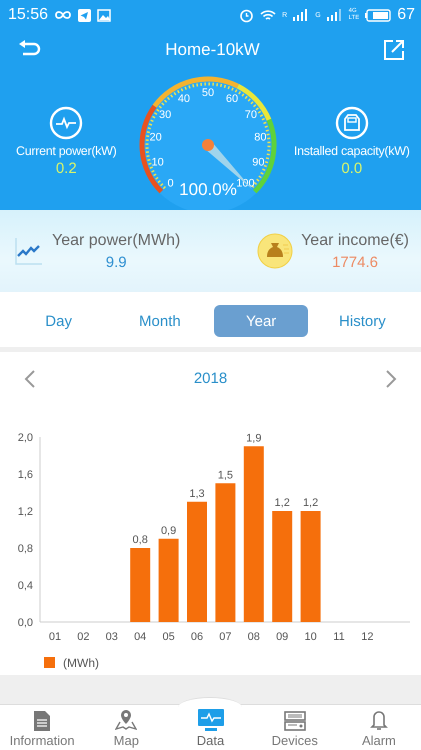  I want to click on stat-value: 0.2, so click(66, 168).